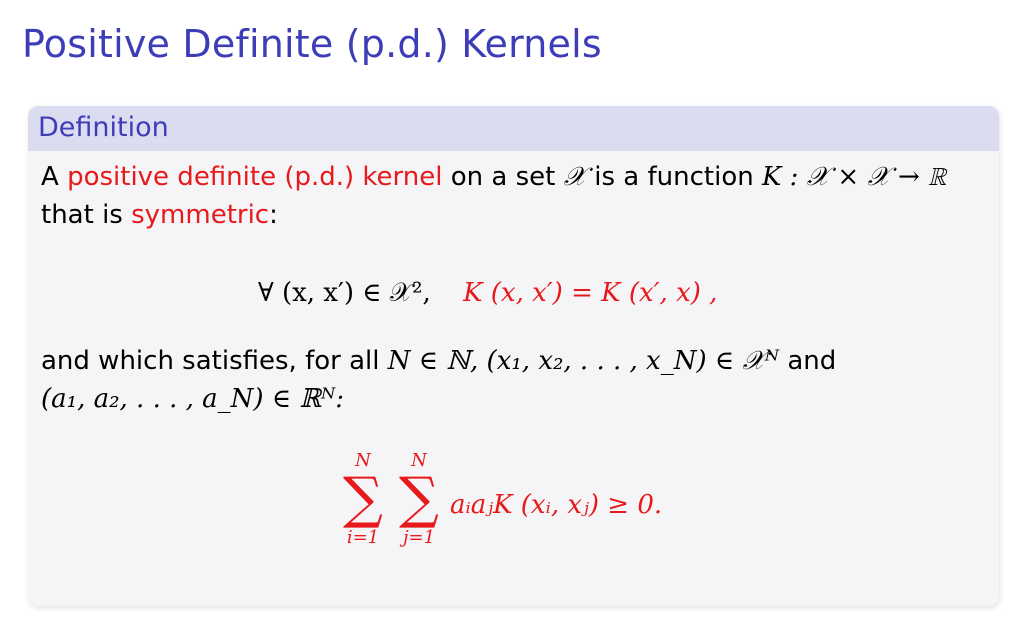 The width and height of the screenshot is (1027, 618). I want to click on sum-i: N ∑ i=1, so click(363, 499).